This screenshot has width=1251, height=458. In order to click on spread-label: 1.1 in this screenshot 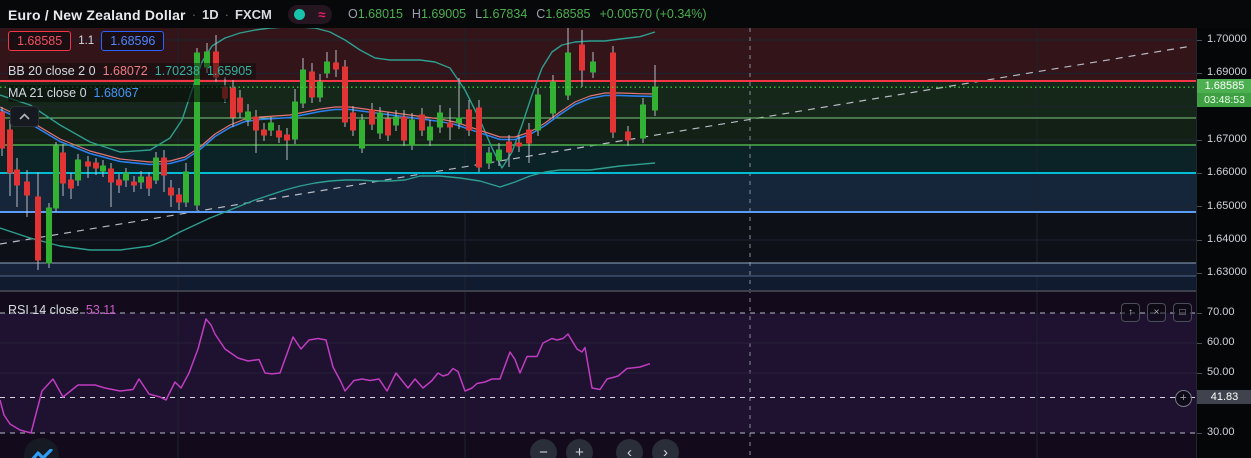, I will do `click(86, 41)`.